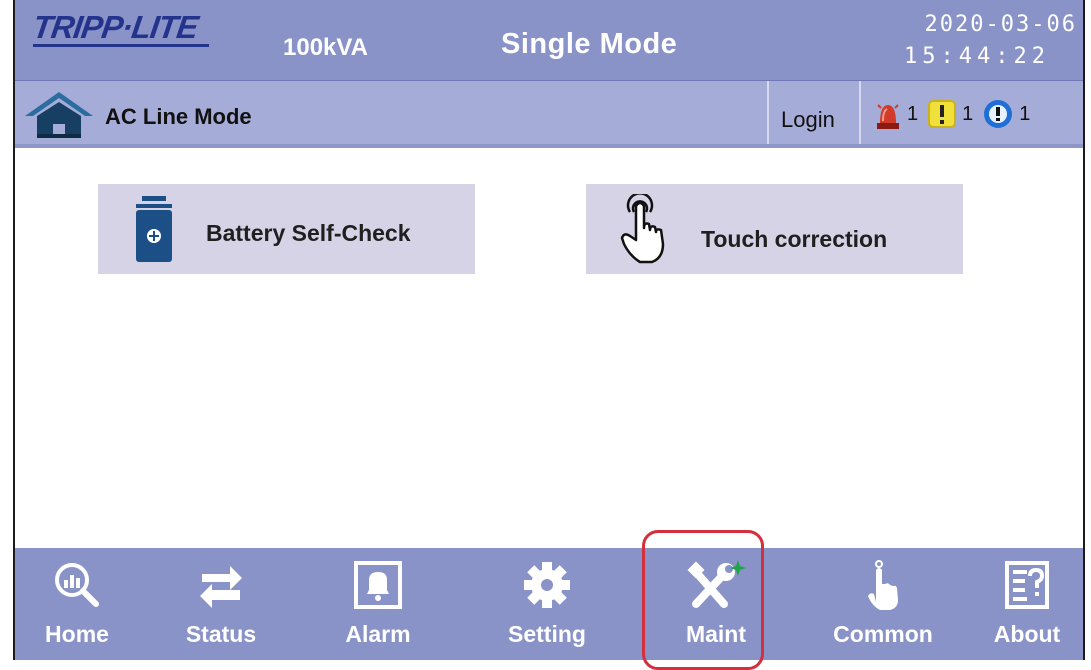 The width and height of the screenshot is (1091, 670). I want to click on siren-icon, so click(888, 116).